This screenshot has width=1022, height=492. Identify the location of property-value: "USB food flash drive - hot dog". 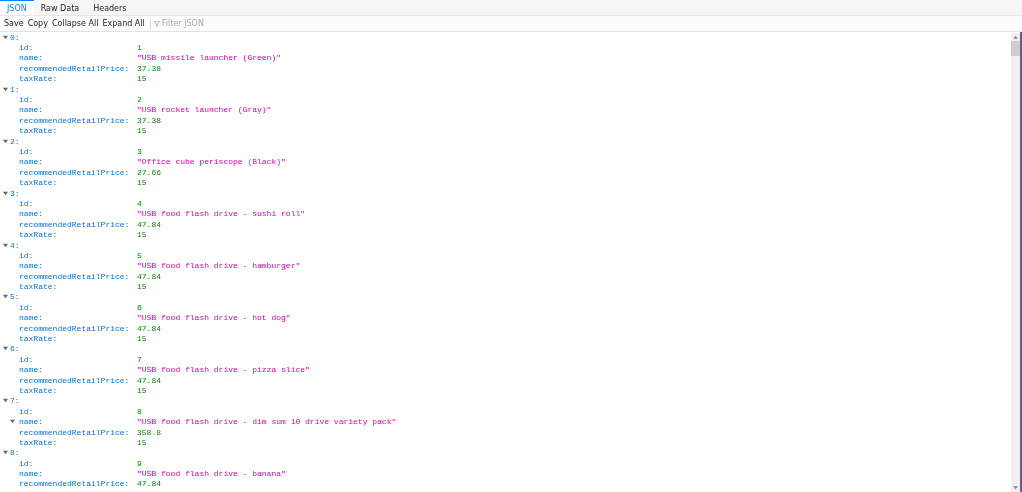
(214, 318).